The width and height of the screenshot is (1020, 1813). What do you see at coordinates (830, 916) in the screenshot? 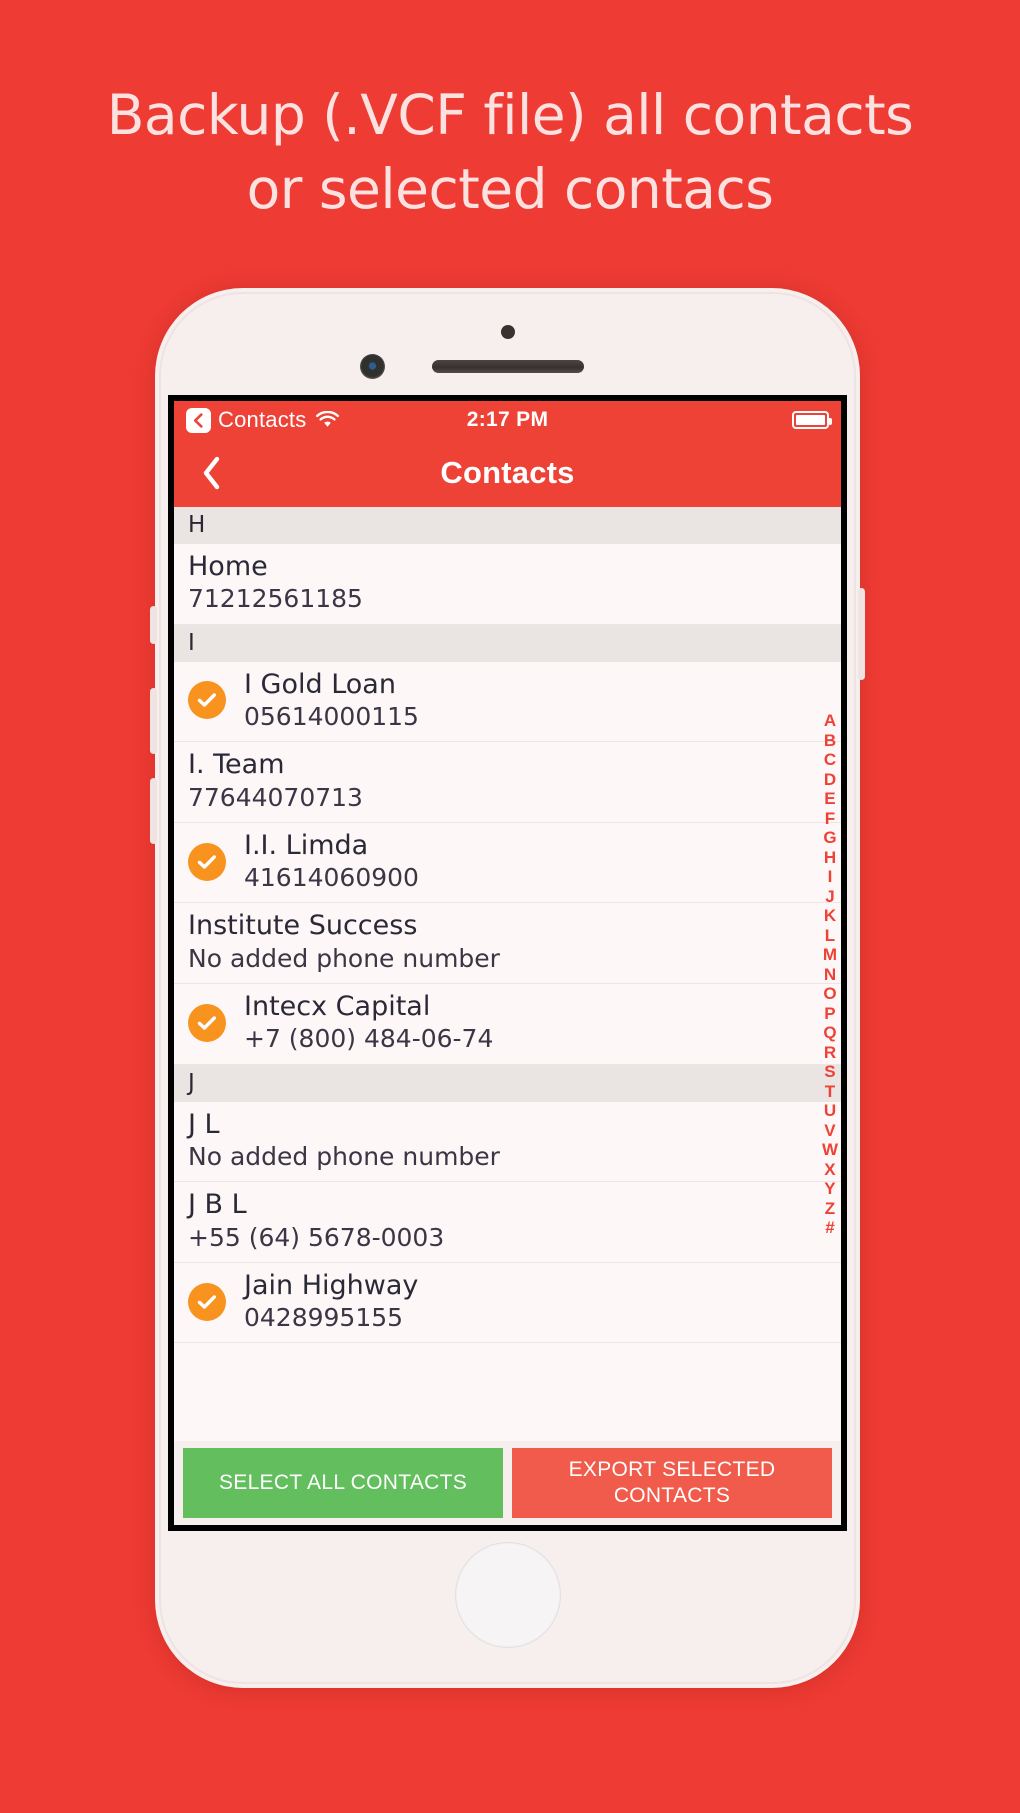
I see `alphabet-index-letter: K` at bounding box center [830, 916].